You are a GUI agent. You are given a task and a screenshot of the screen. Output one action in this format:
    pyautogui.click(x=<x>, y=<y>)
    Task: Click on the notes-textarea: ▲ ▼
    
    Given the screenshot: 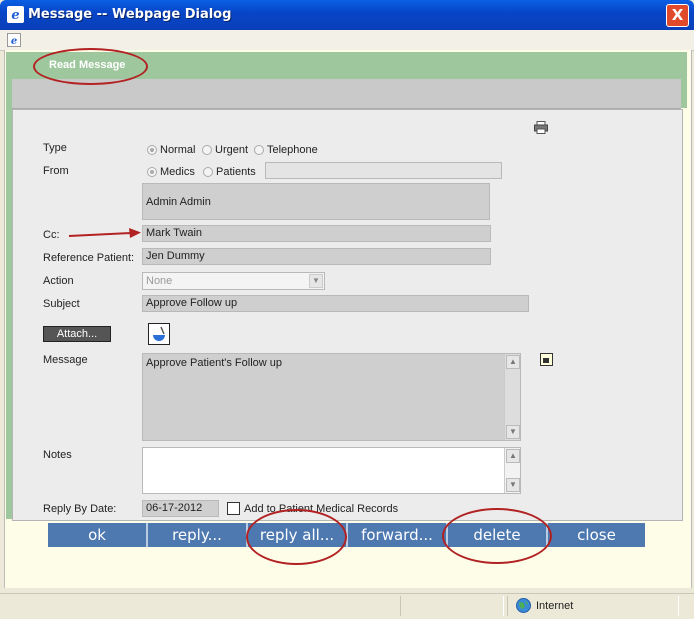 What is the action you would take?
    pyautogui.click(x=331, y=470)
    